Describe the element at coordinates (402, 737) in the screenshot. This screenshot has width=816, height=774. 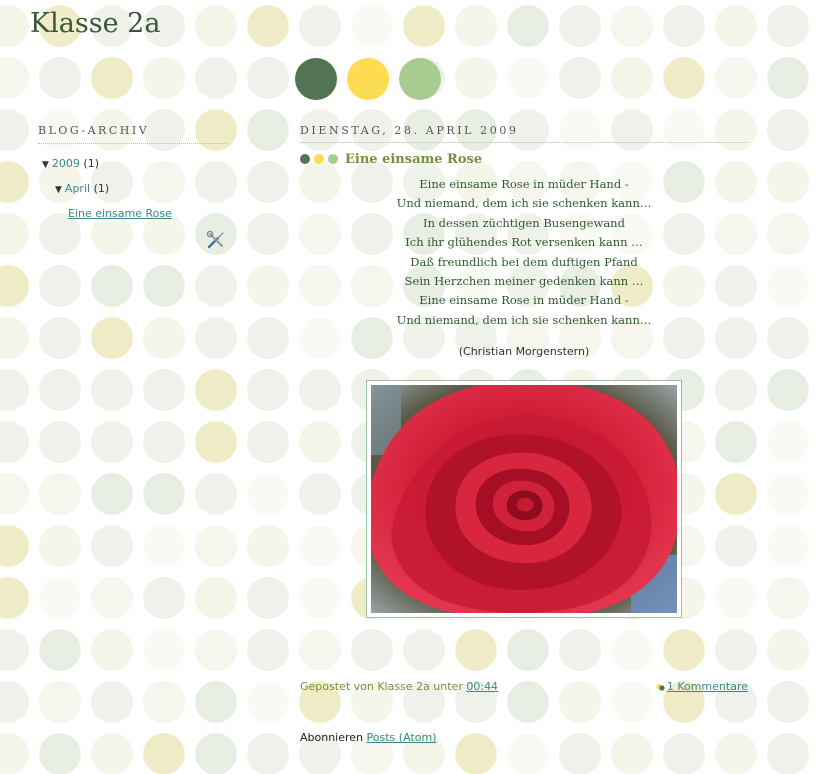
I see `subscribe-atom-link: Posts (Atom)` at that location.